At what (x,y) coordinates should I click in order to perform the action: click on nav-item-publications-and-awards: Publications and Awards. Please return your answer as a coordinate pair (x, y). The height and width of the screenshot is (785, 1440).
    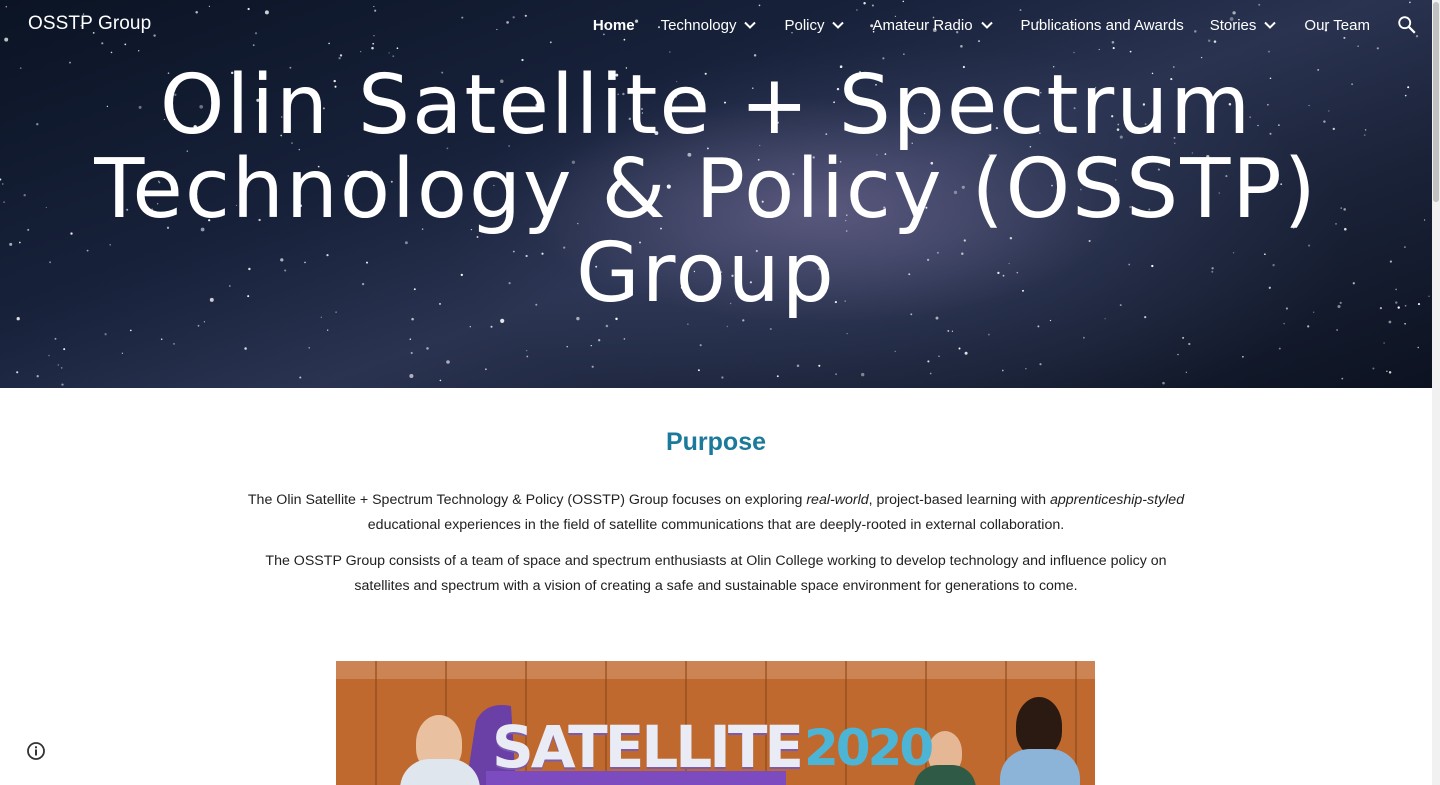
    Looking at the image, I should click on (1102, 25).